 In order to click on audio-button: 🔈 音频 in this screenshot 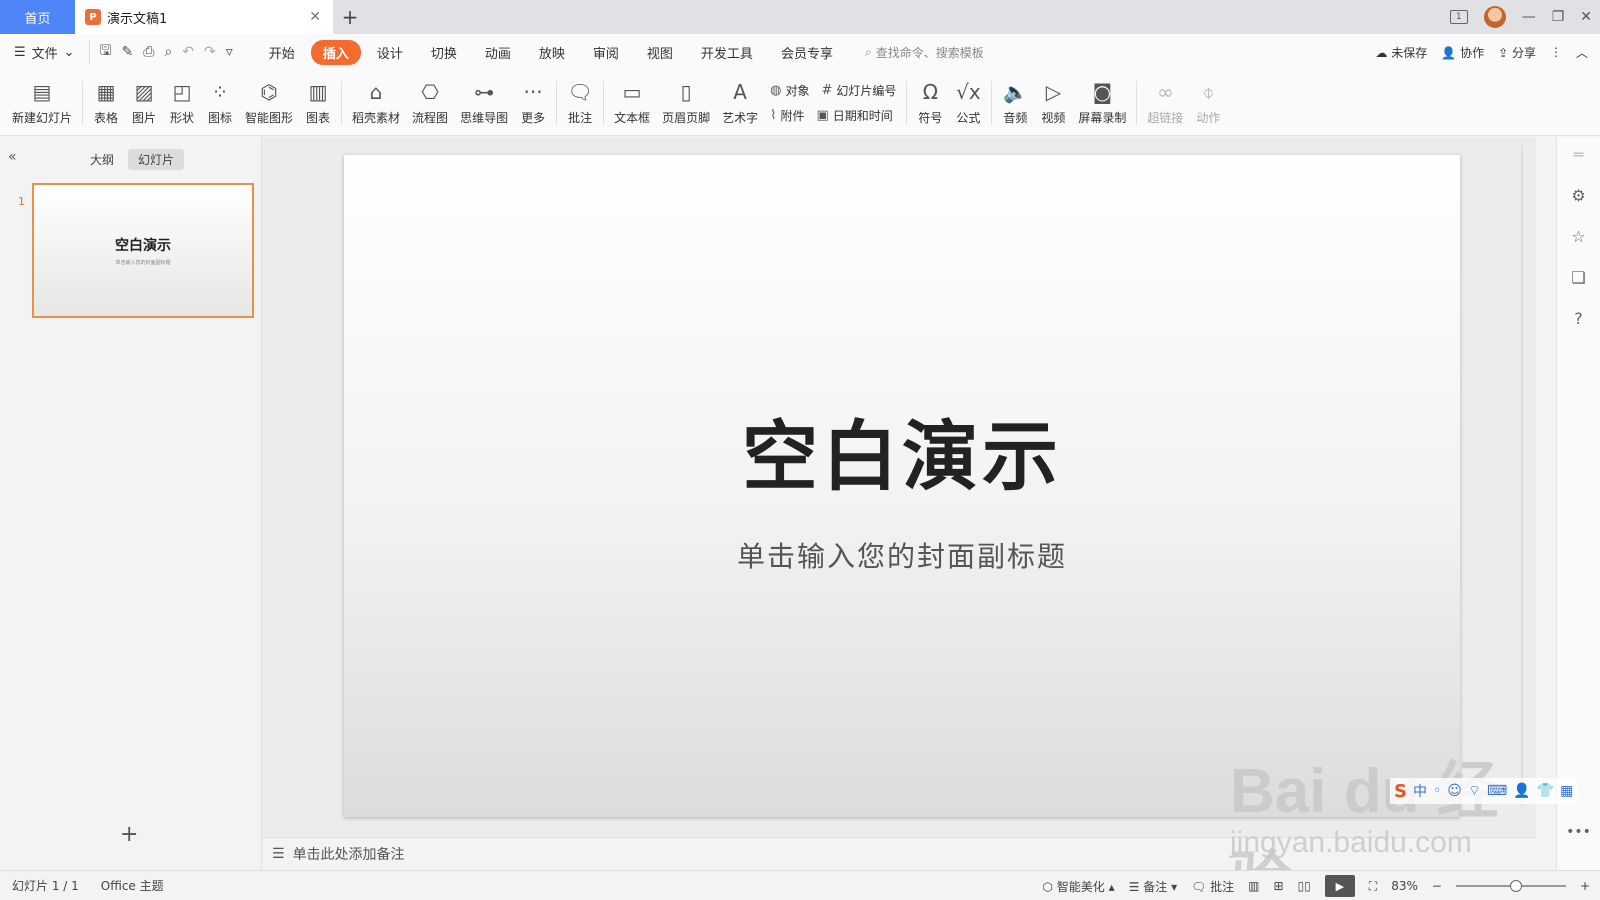, I will do `click(1015, 103)`.